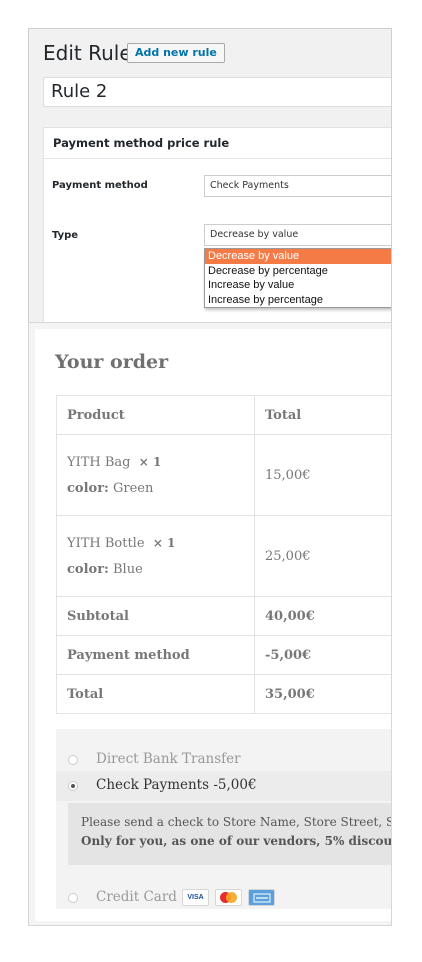 The height and width of the screenshot is (962, 422). Describe the element at coordinates (298, 271) in the screenshot. I see `type-option-decrease-by-percentage: Decrease by percentage` at that location.